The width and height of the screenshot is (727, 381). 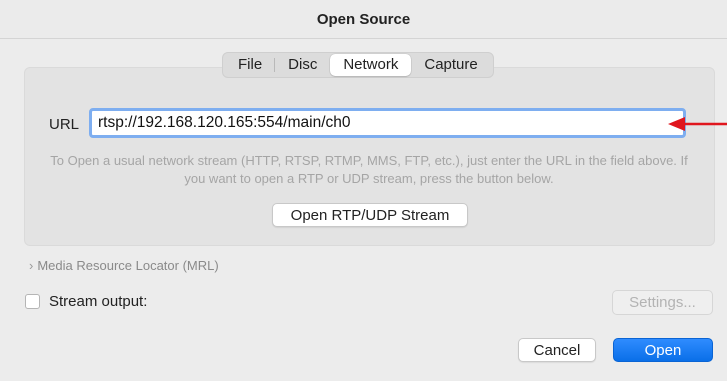 I want to click on url-label: URL, so click(x=64, y=124).